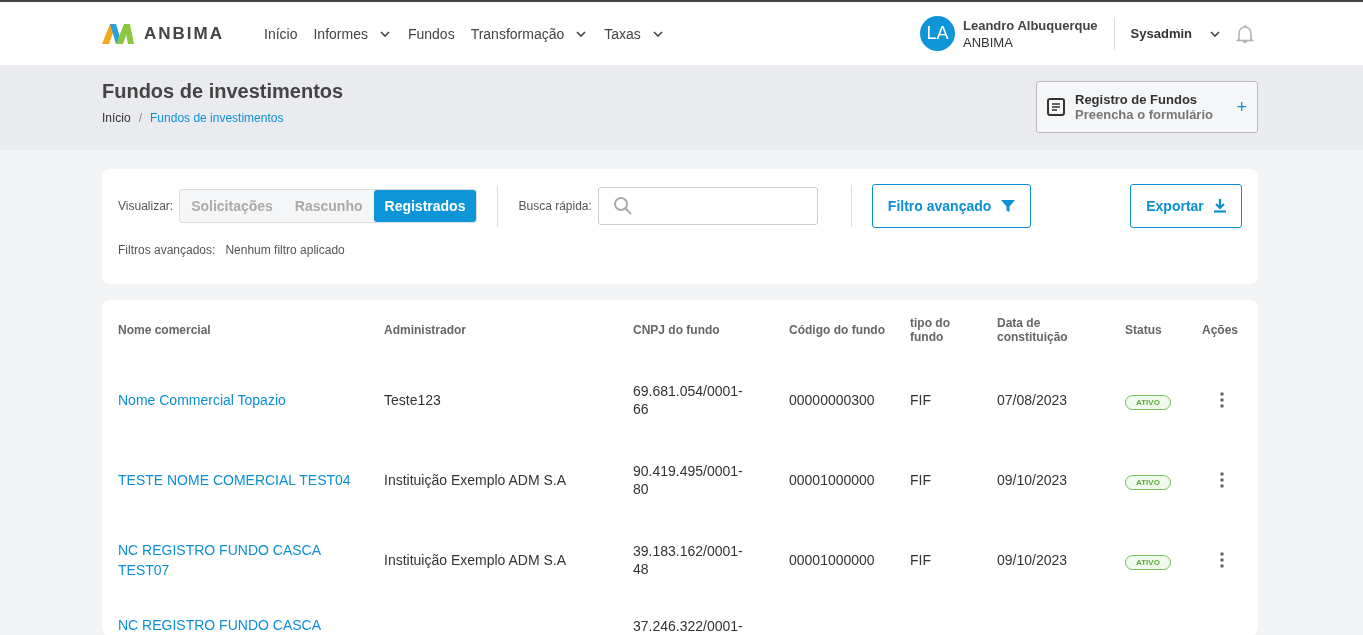 The width and height of the screenshot is (1363, 635). I want to click on view-label: Visualizar:, so click(146, 206).